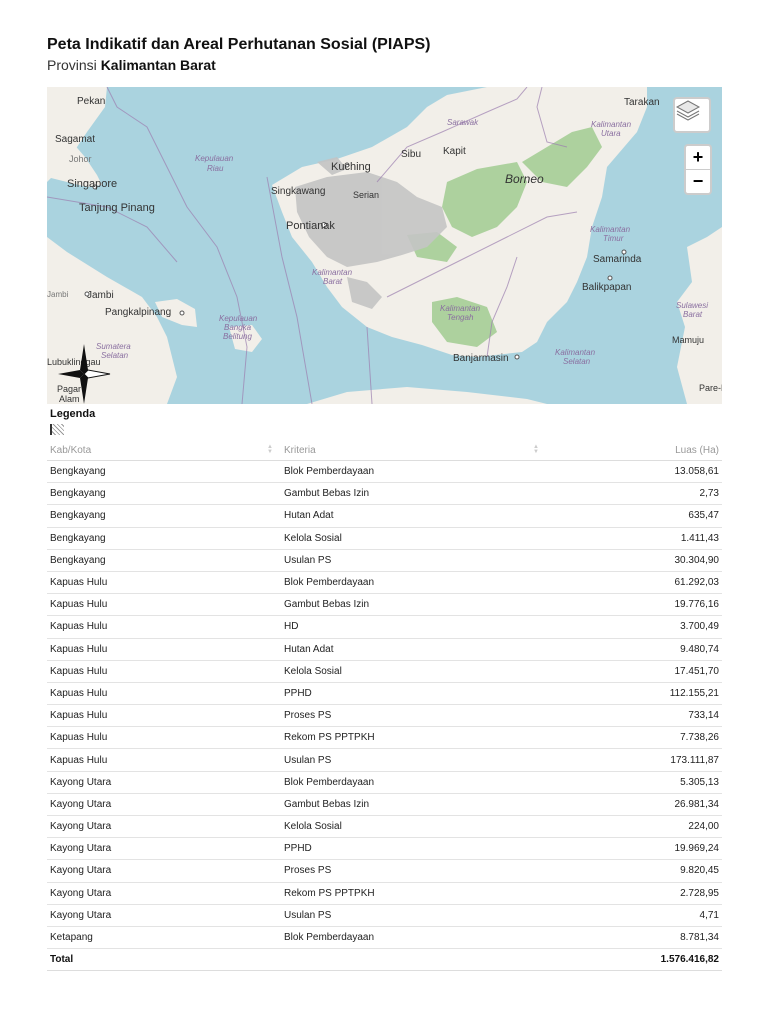 The height and width of the screenshot is (1024, 768). Describe the element at coordinates (414, 694) in the screenshot. I see `cell-kriteria: PPHD` at that location.